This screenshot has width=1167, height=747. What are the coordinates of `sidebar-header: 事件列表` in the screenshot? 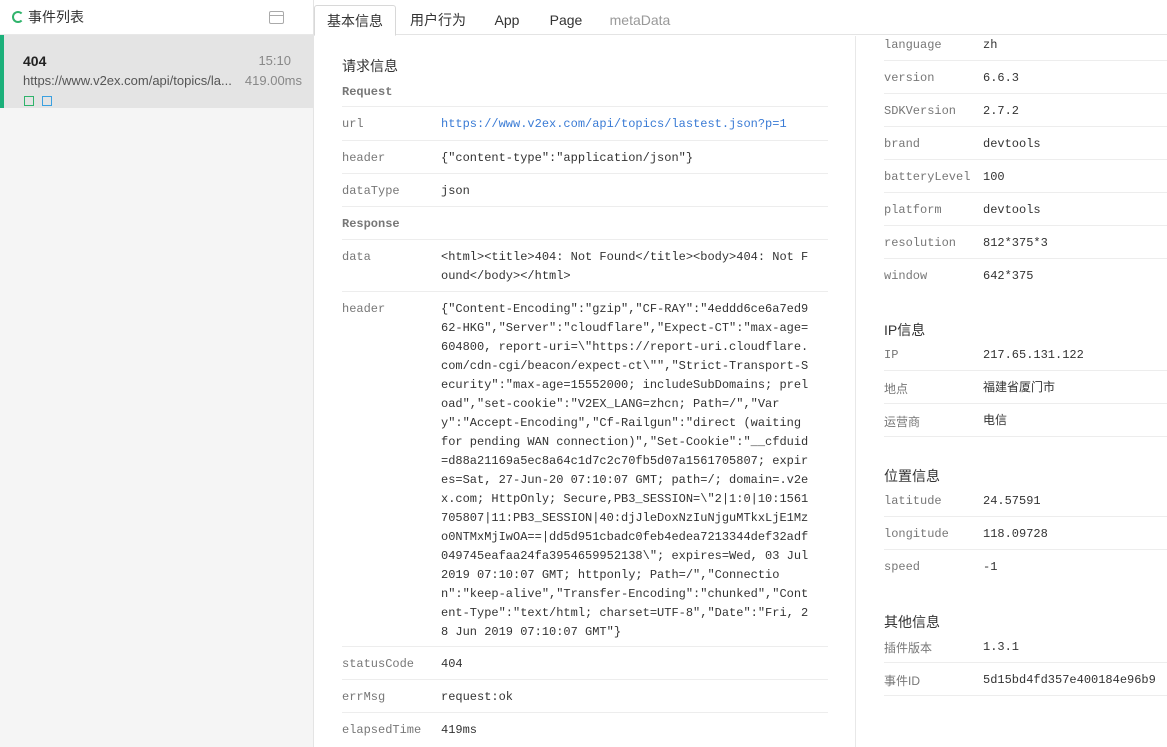 It's located at (156, 17).